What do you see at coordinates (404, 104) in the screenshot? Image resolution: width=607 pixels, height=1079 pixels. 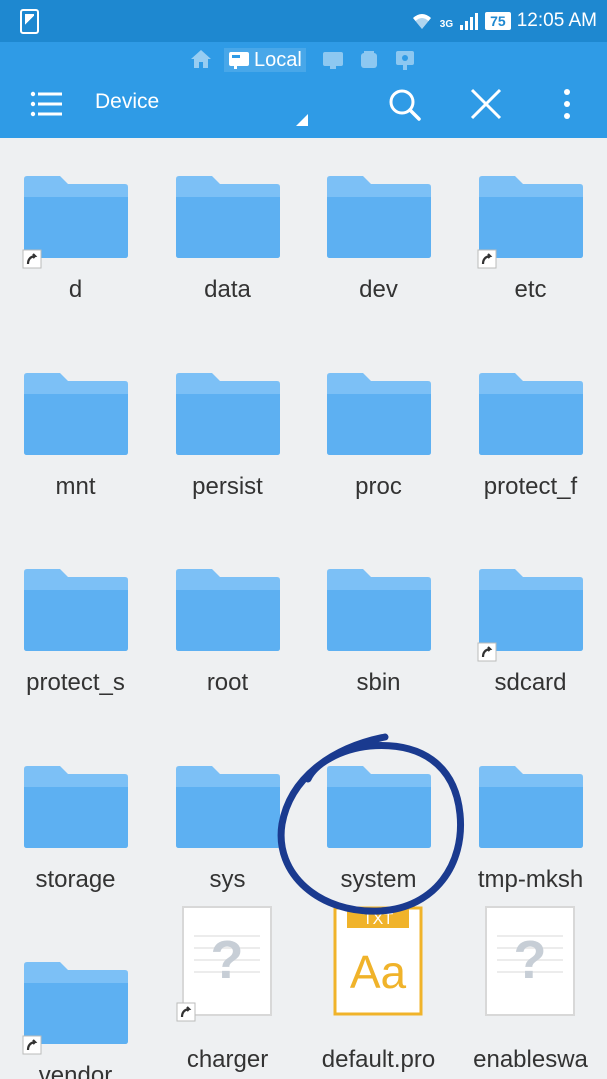 I see `search-icon` at bounding box center [404, 104].